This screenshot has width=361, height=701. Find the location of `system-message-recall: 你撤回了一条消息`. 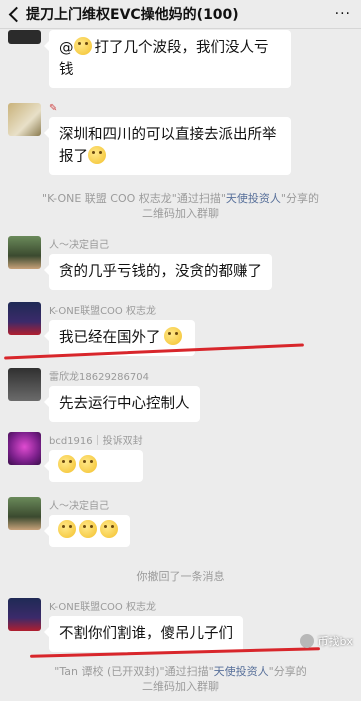

system-message-recall: 你撤回了一条消息 is located at coordinates (180, 576).